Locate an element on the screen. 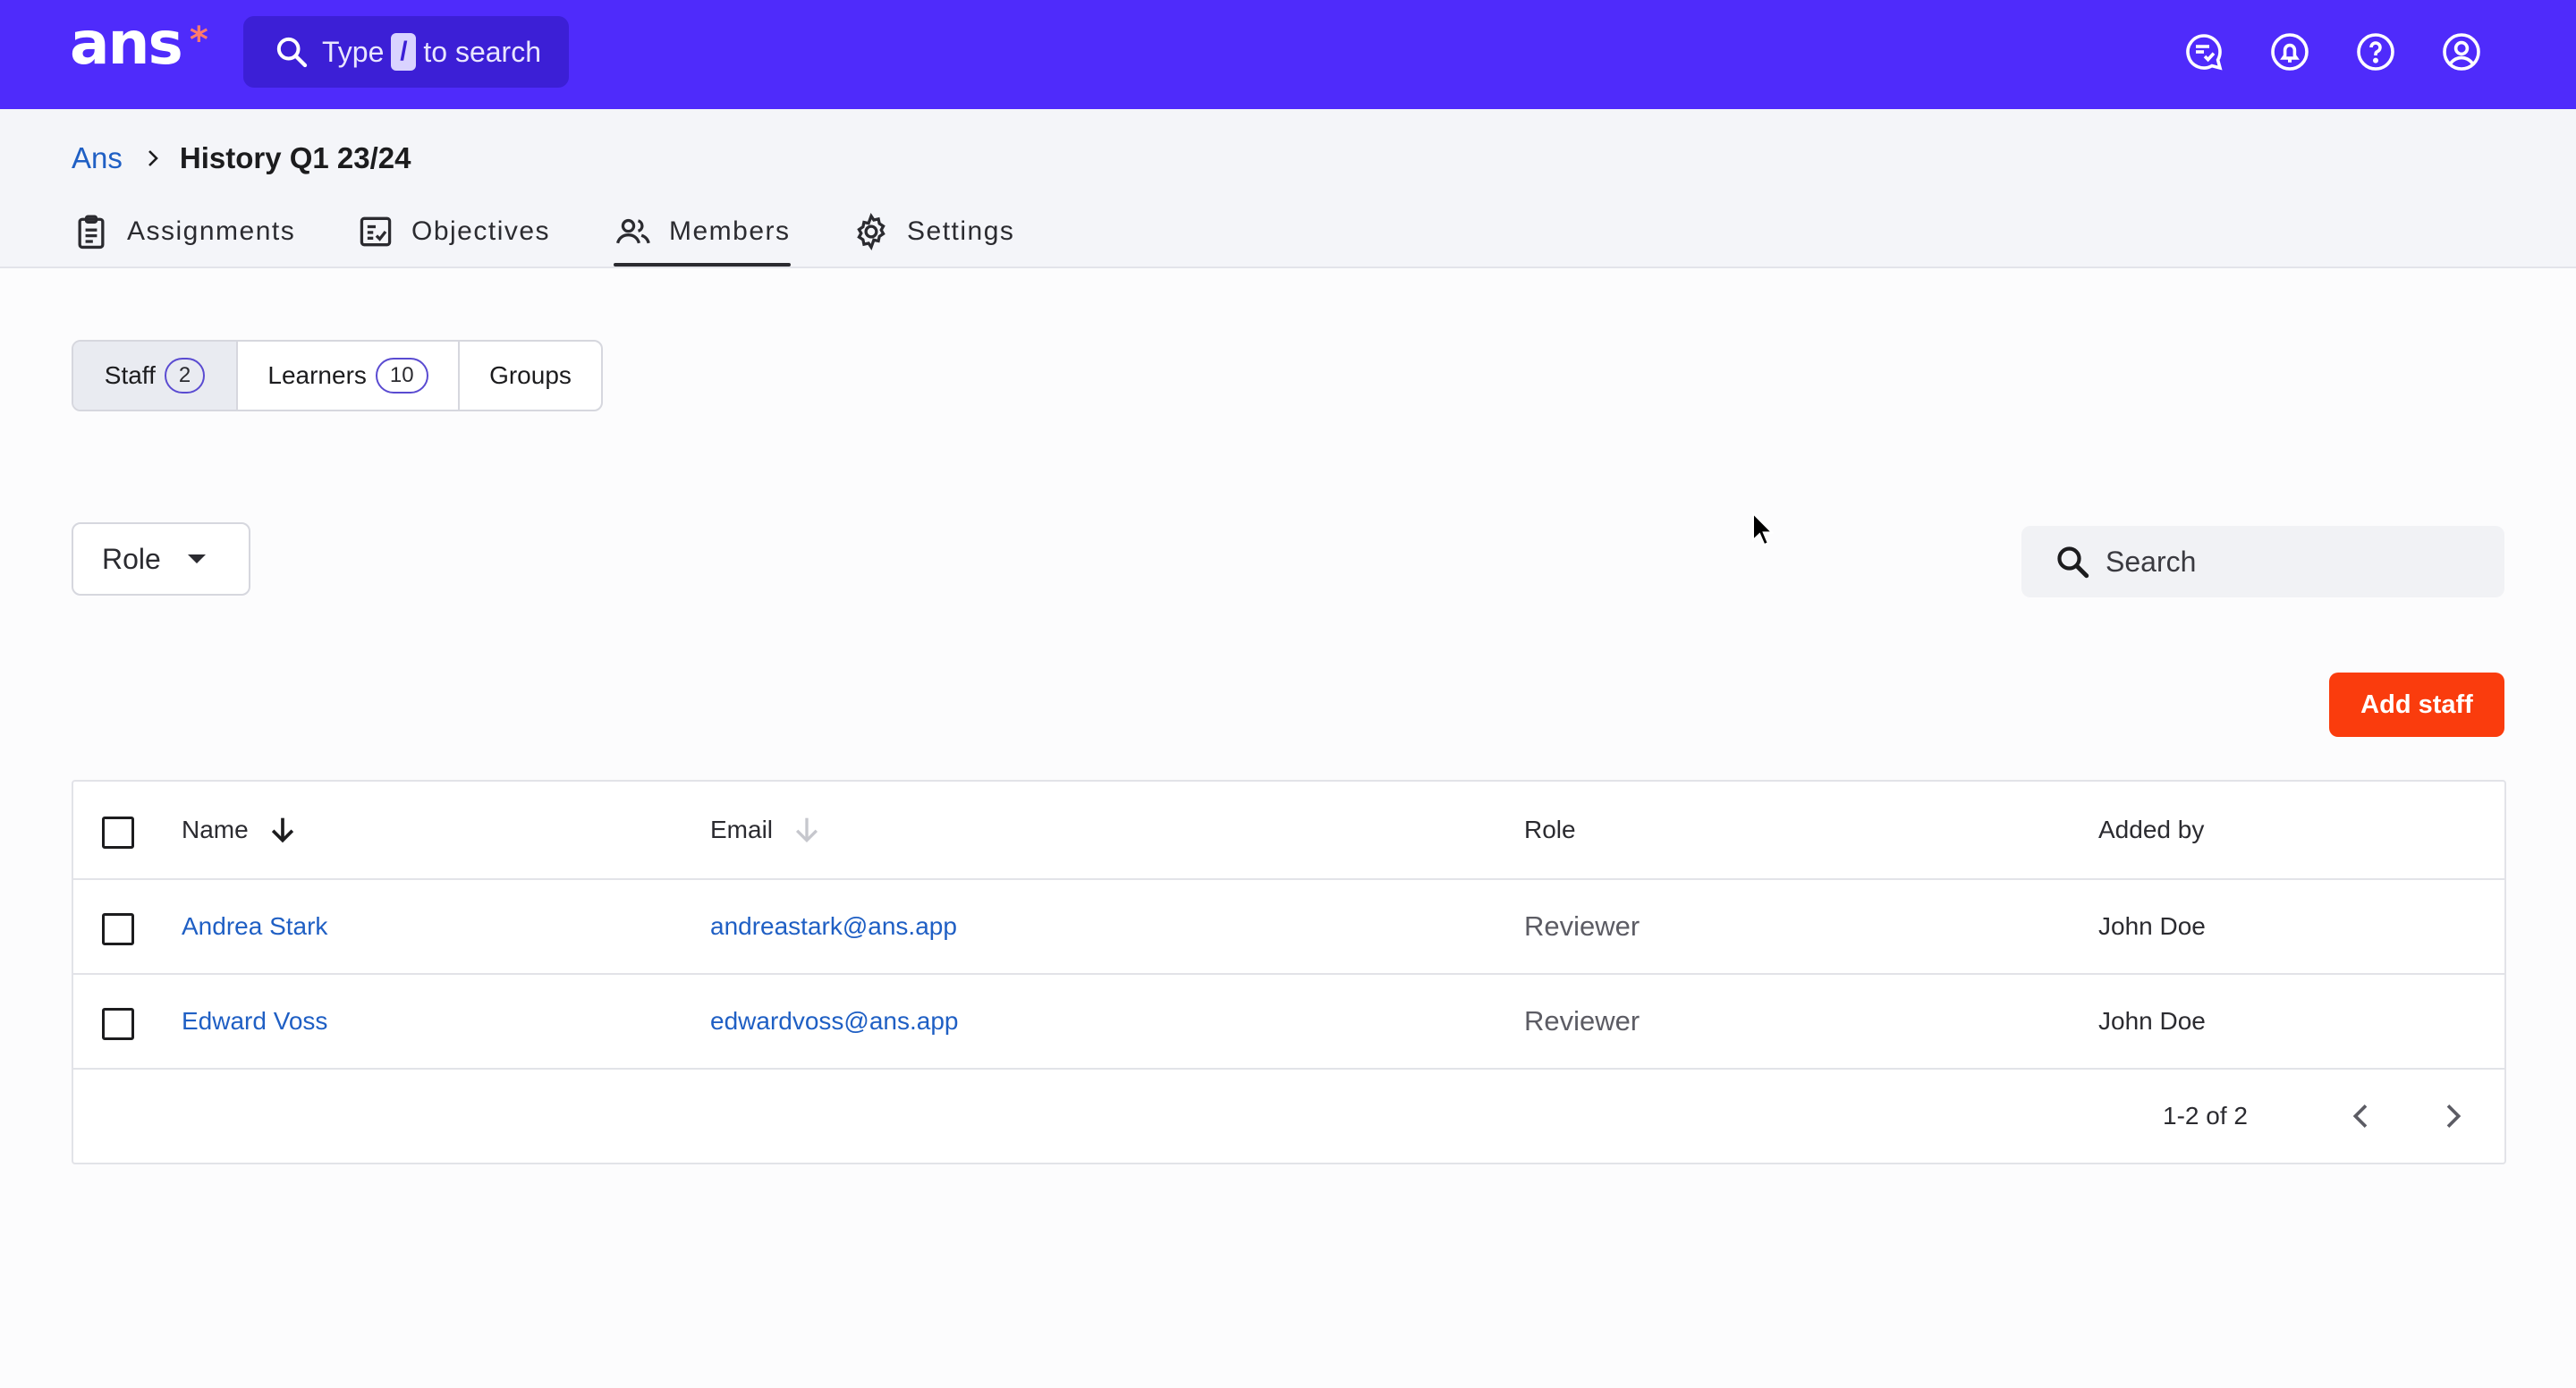 This screenshot has height=1388, width=2576. search-prefix: Type is located at coordinates (353, 52).